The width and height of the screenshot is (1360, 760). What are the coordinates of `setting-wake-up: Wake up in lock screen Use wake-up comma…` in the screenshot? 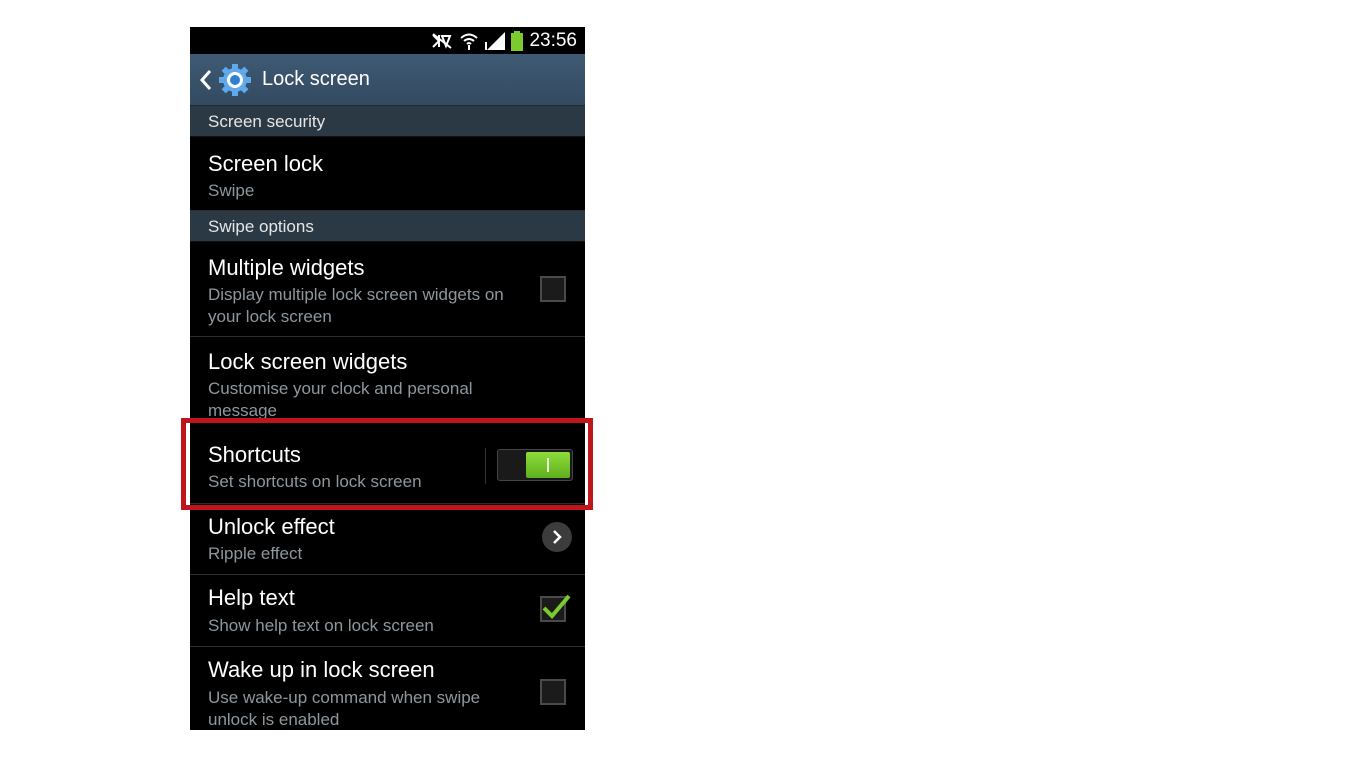 It's located at (387, 688).